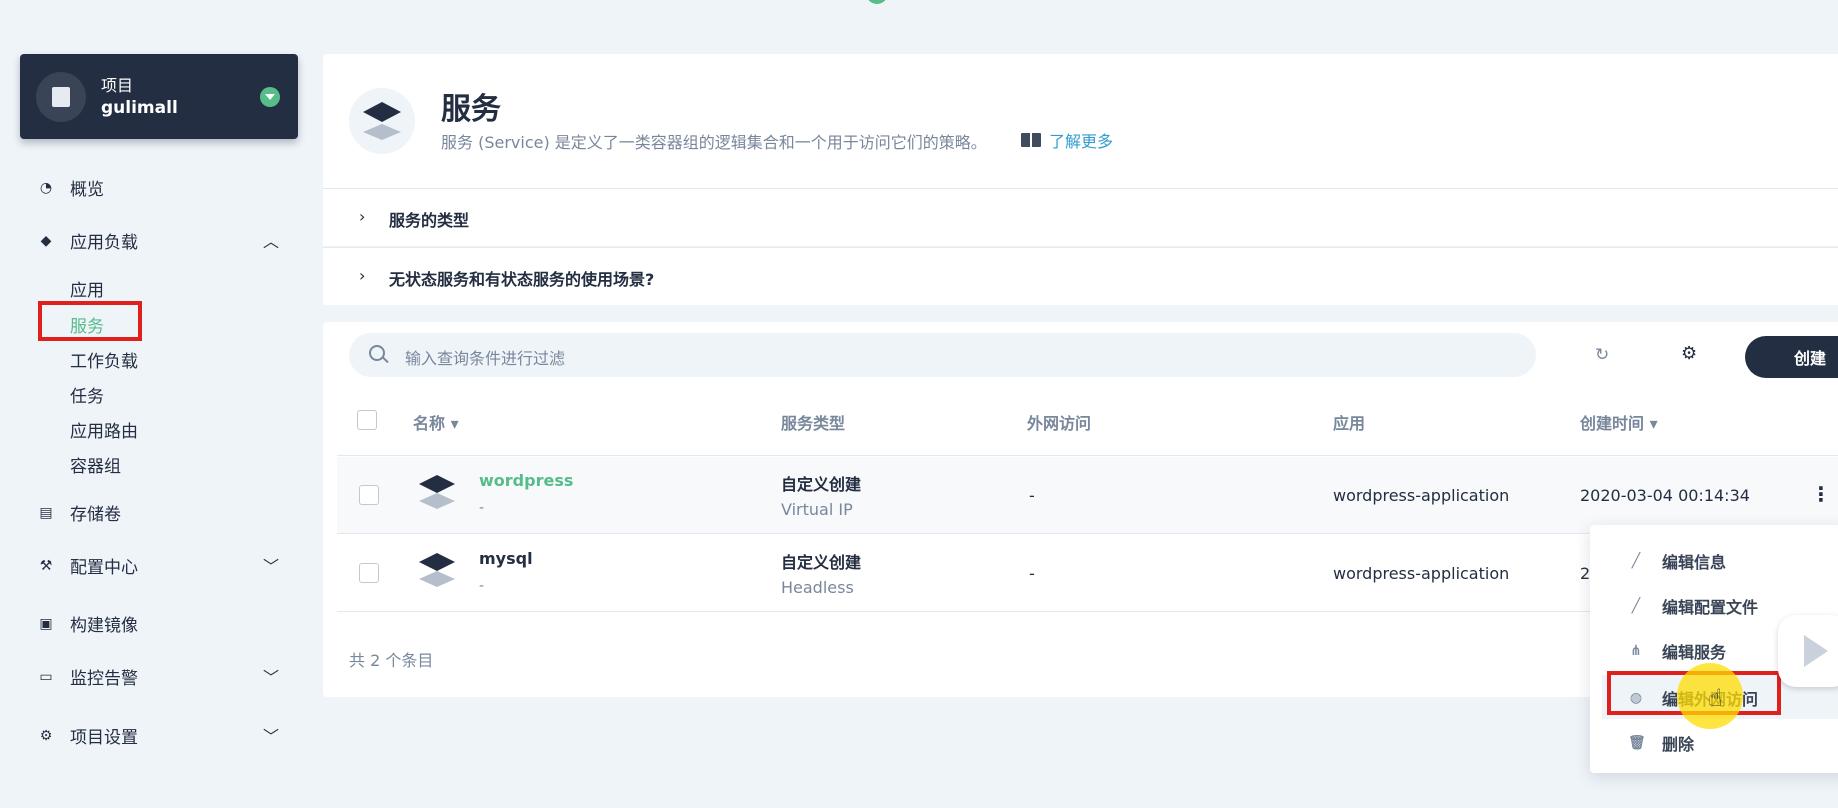 This screenshot has height=808, width=1838. I want to click on project-name: gulimall, so click(139, 108).